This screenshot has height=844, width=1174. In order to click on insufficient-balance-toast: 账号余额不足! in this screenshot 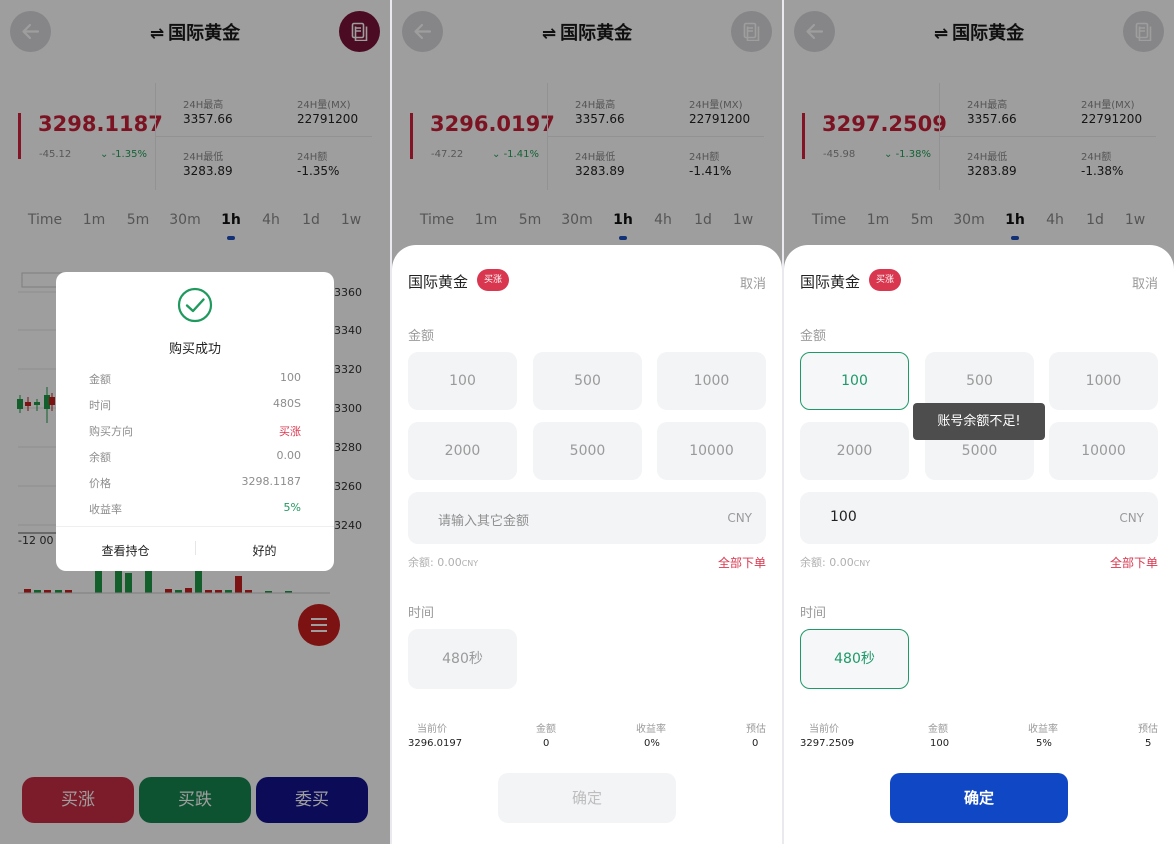, I will do `click(979, 421)`.